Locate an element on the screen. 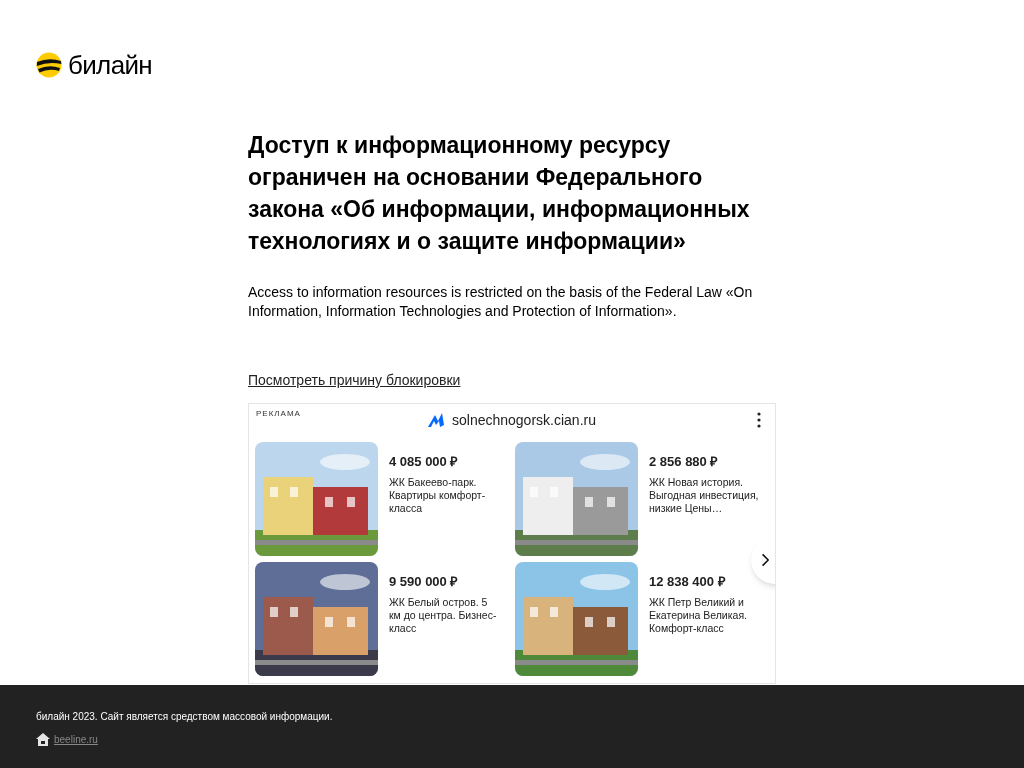  english-notice: Access to information resources is restricted on the basis of the Federal Law «On Information, Information Technologies and Protection of Information». is located at coordinates (501, 302).